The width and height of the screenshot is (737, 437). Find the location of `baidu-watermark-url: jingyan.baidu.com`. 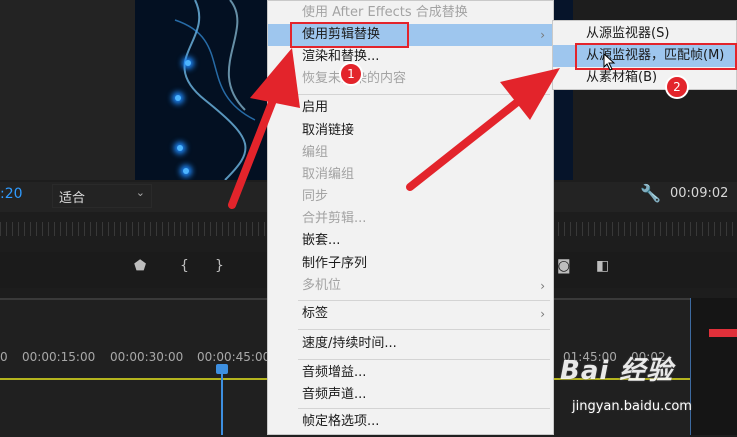

baidu-watermark-url: jingyan.baidu.com is located at coordinates (632, 406).